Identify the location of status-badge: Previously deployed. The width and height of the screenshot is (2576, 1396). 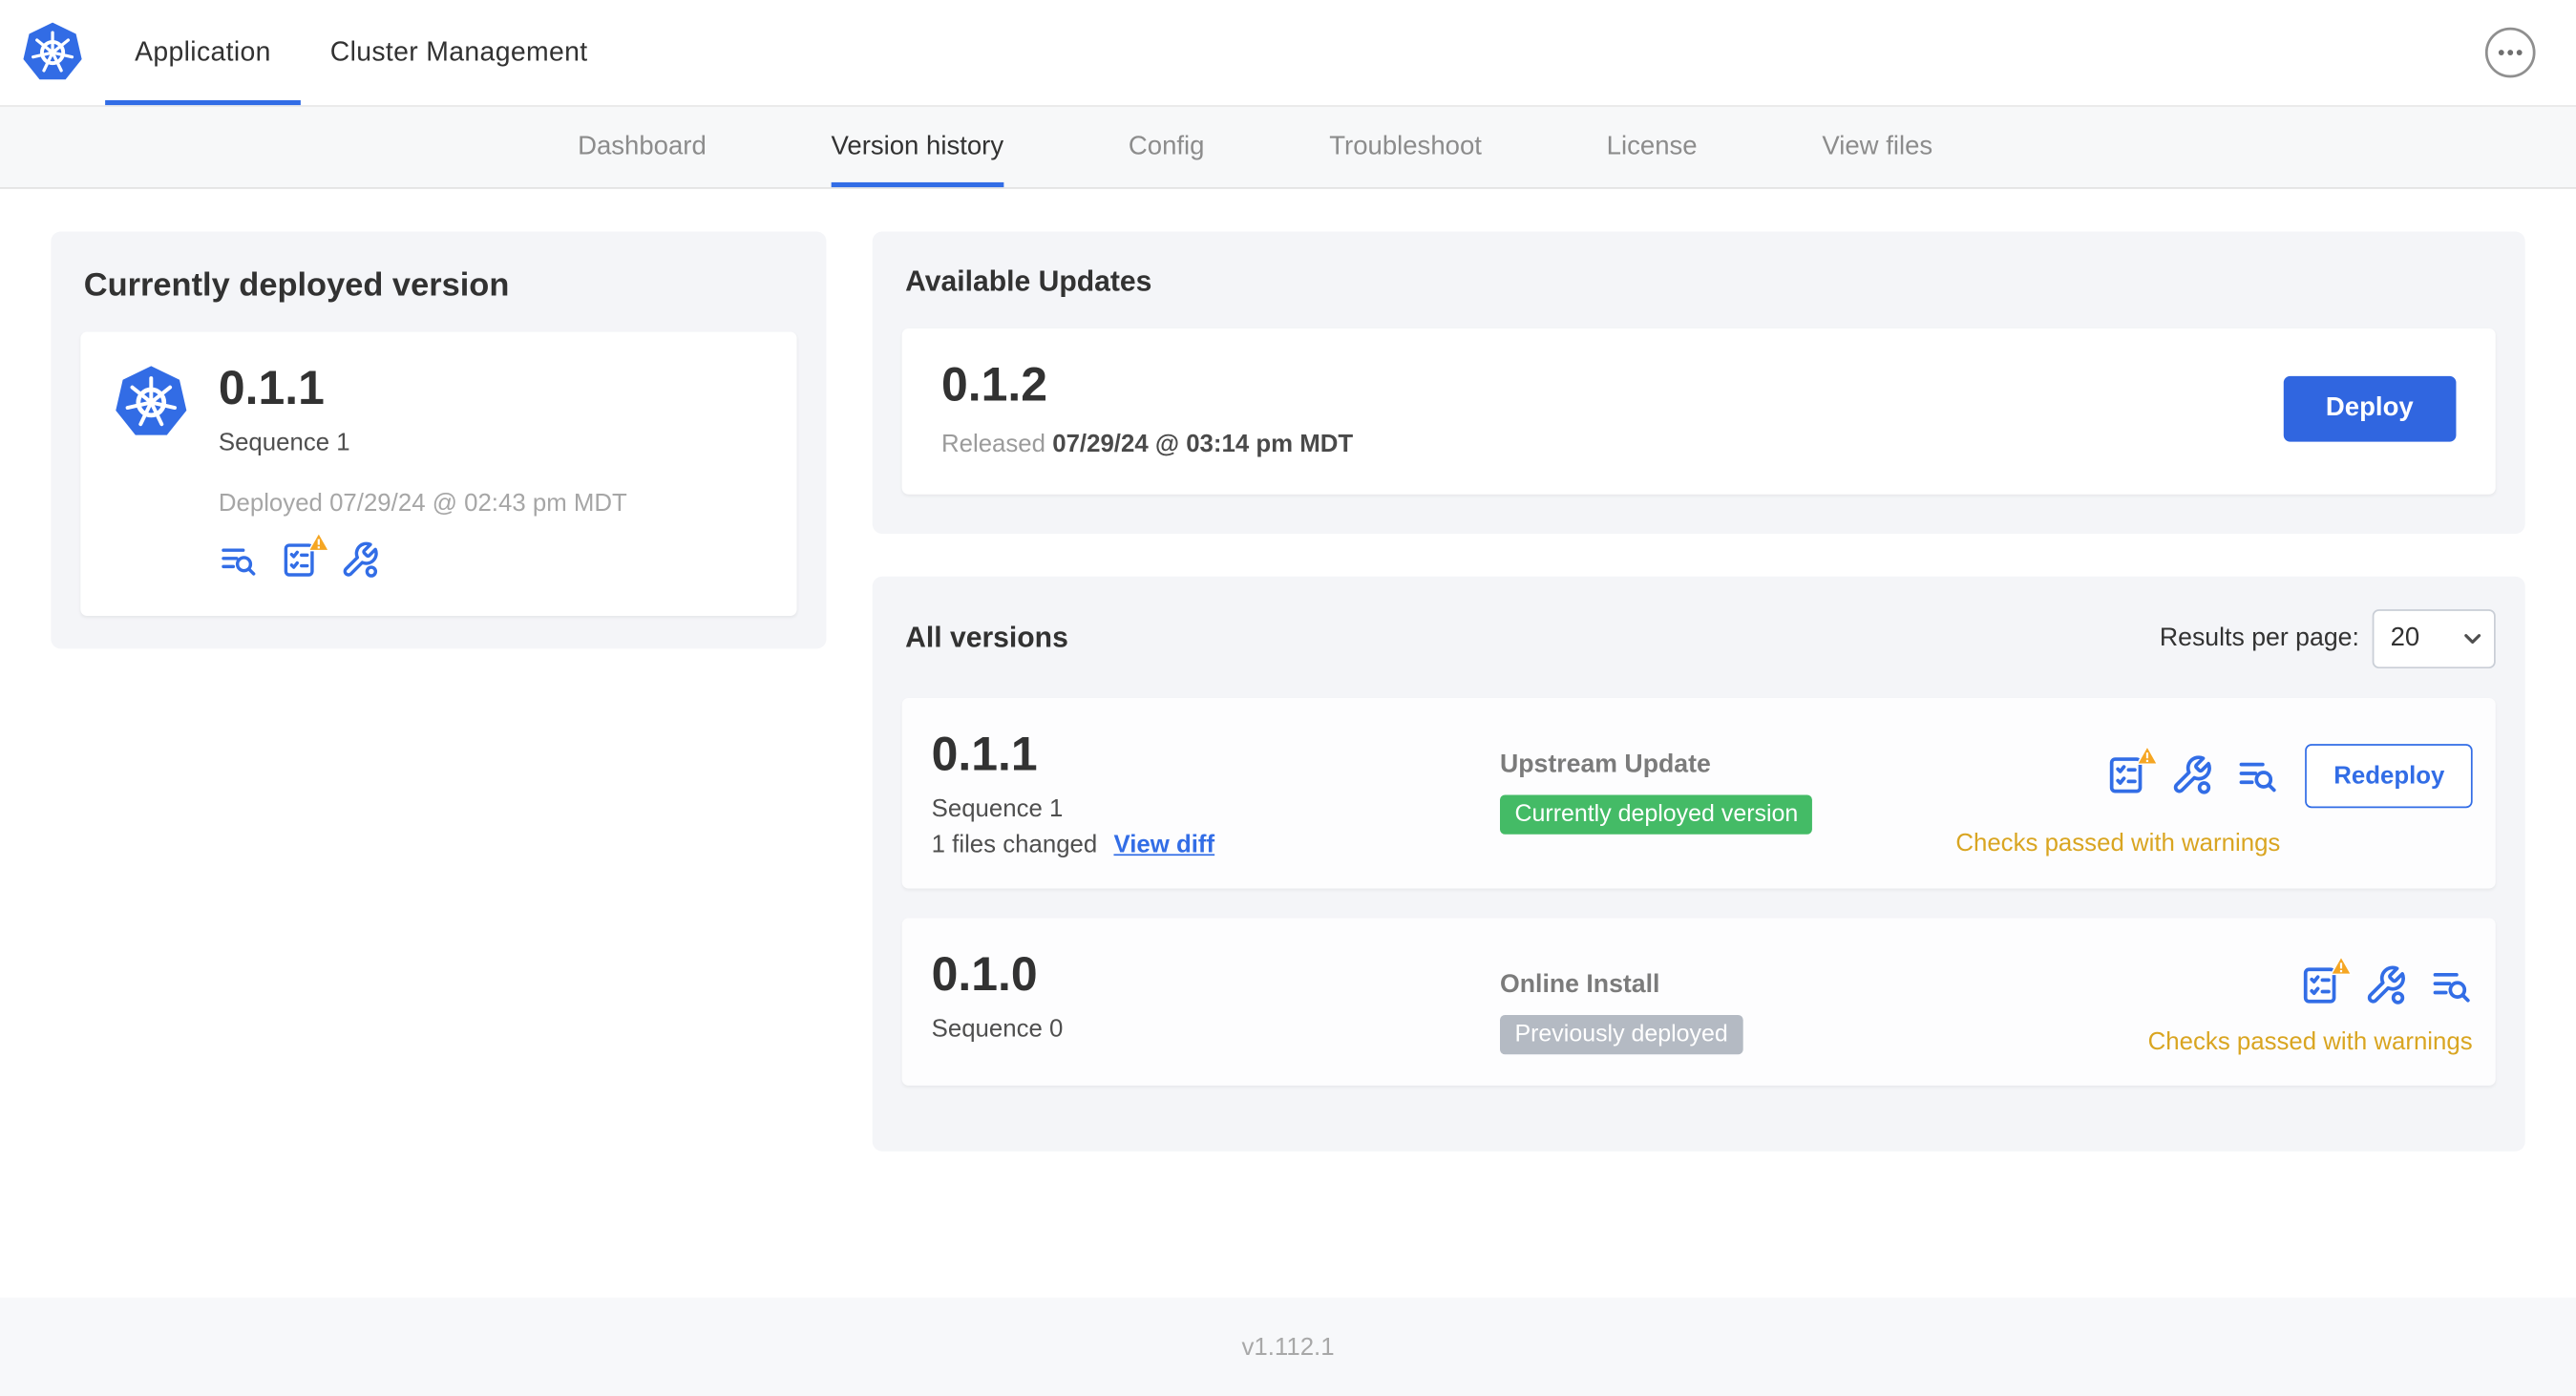
(1621, 1034).